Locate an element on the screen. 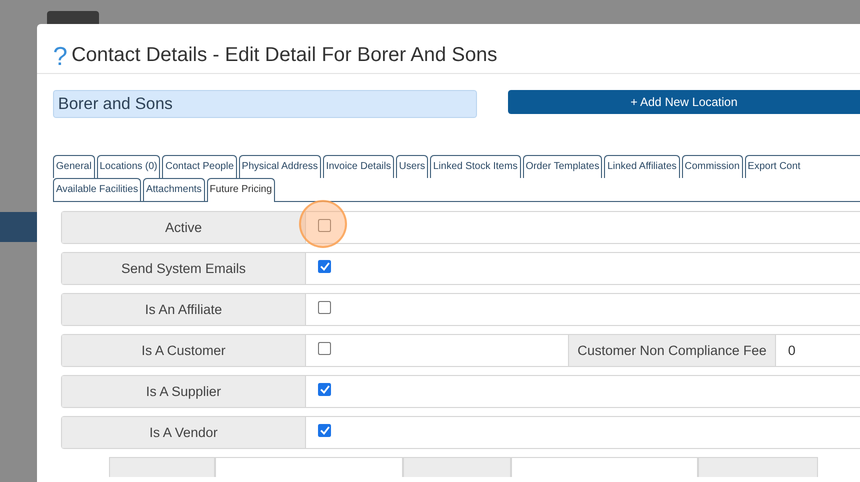 The height and width of the screenshot is (482, 860). field-label: Is An Affiliate is located at coordinates (184, 309).